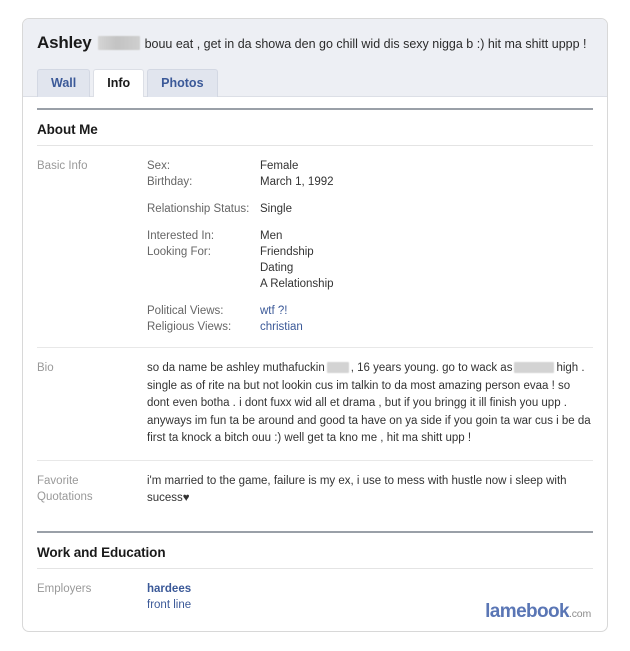 This screenshot has width=630, height=651. I want to click on kv-sex: Sex: Female, so click(370, 166).